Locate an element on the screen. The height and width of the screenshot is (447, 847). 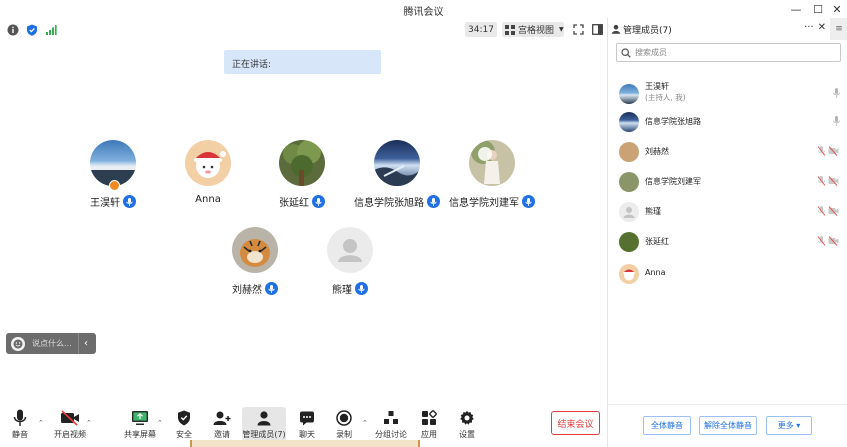
share-screen-button: 共享屏幕 is located at coordinates (140, 423).